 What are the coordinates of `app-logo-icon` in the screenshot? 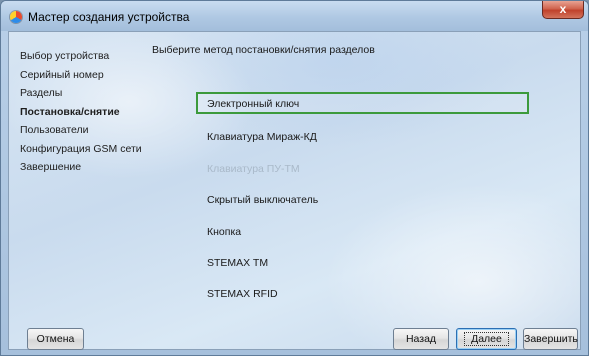 It's located at (16, 17).